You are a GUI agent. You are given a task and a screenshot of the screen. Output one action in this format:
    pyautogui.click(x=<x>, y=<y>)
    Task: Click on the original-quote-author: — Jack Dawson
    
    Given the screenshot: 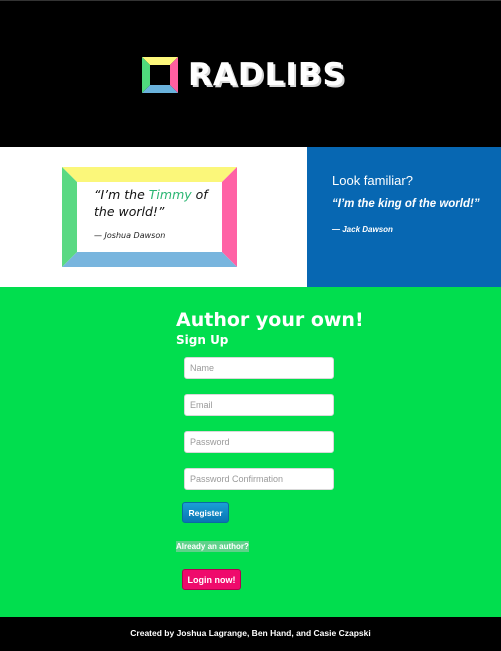 What is the action you would take?
    pyautogui.click(x=362, y=229)
    